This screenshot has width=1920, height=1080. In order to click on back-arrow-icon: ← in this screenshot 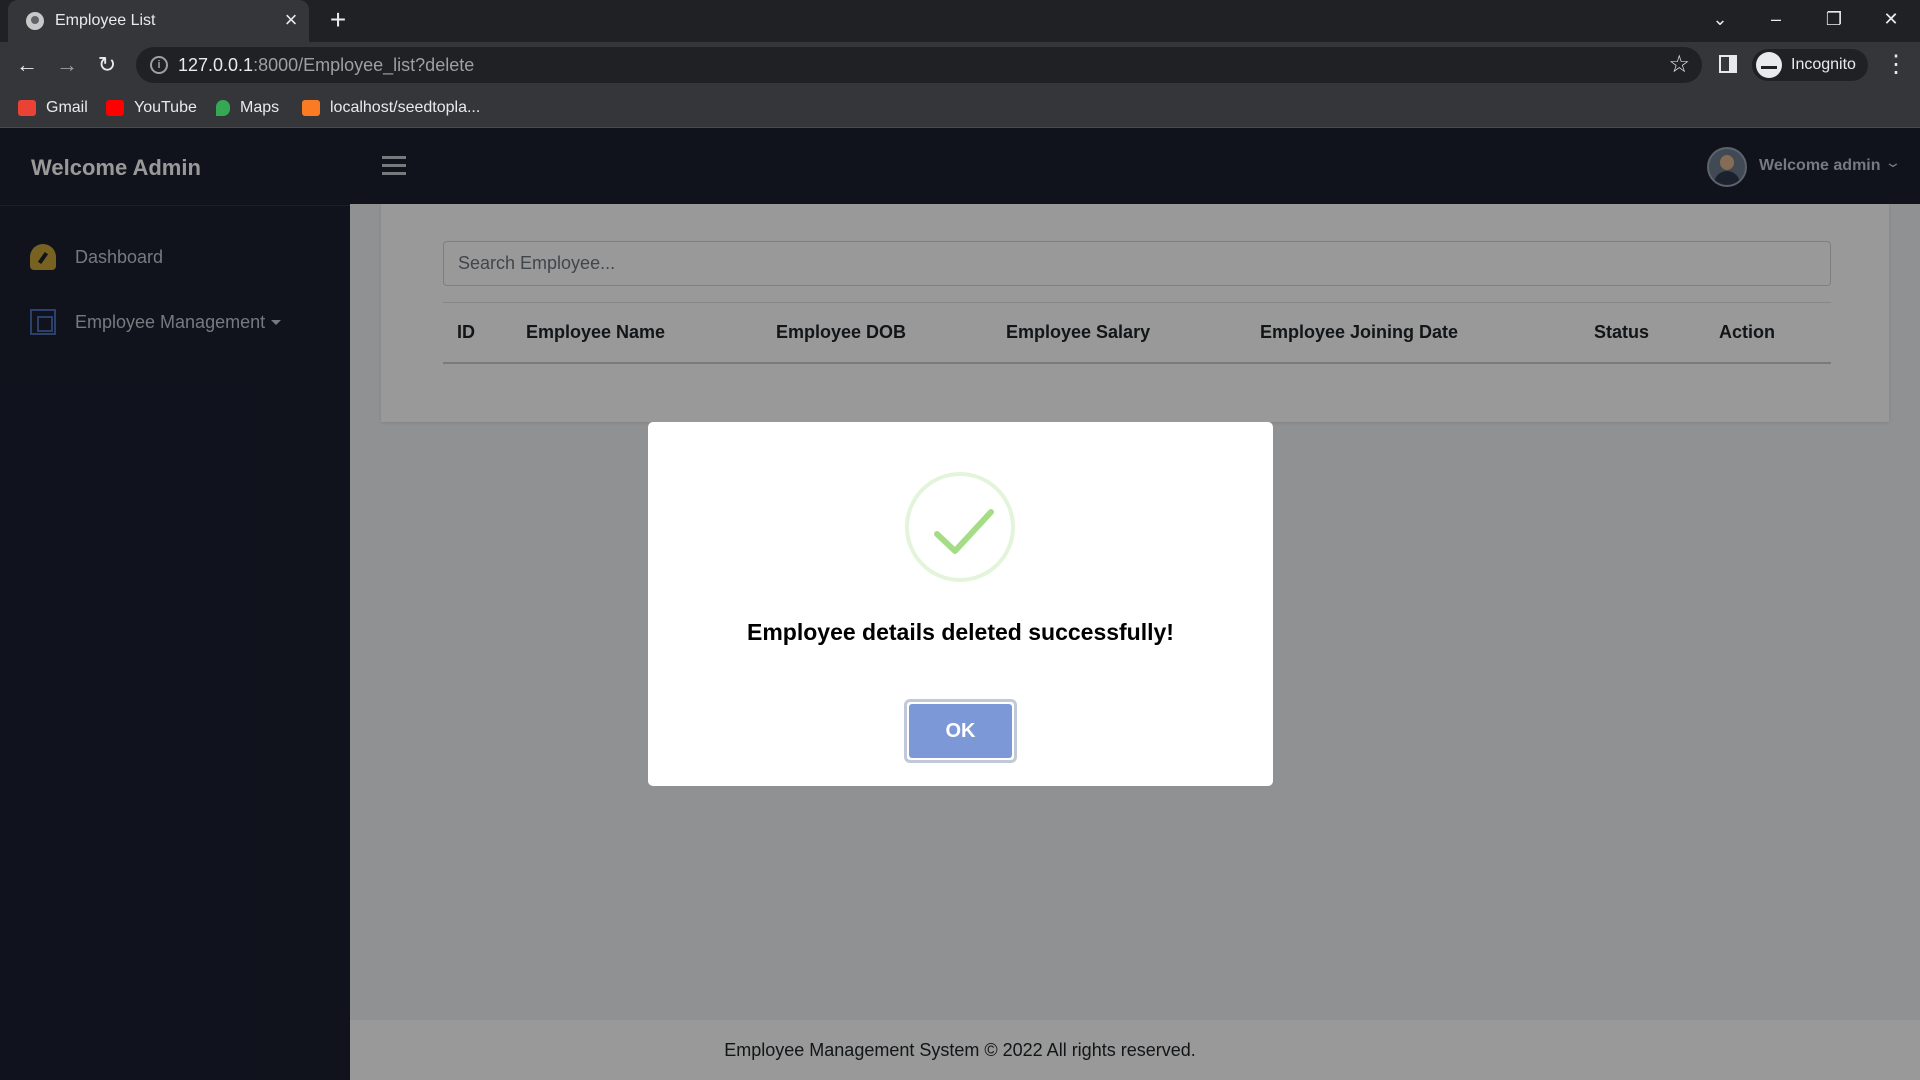, I will do `click(27, 65)`.